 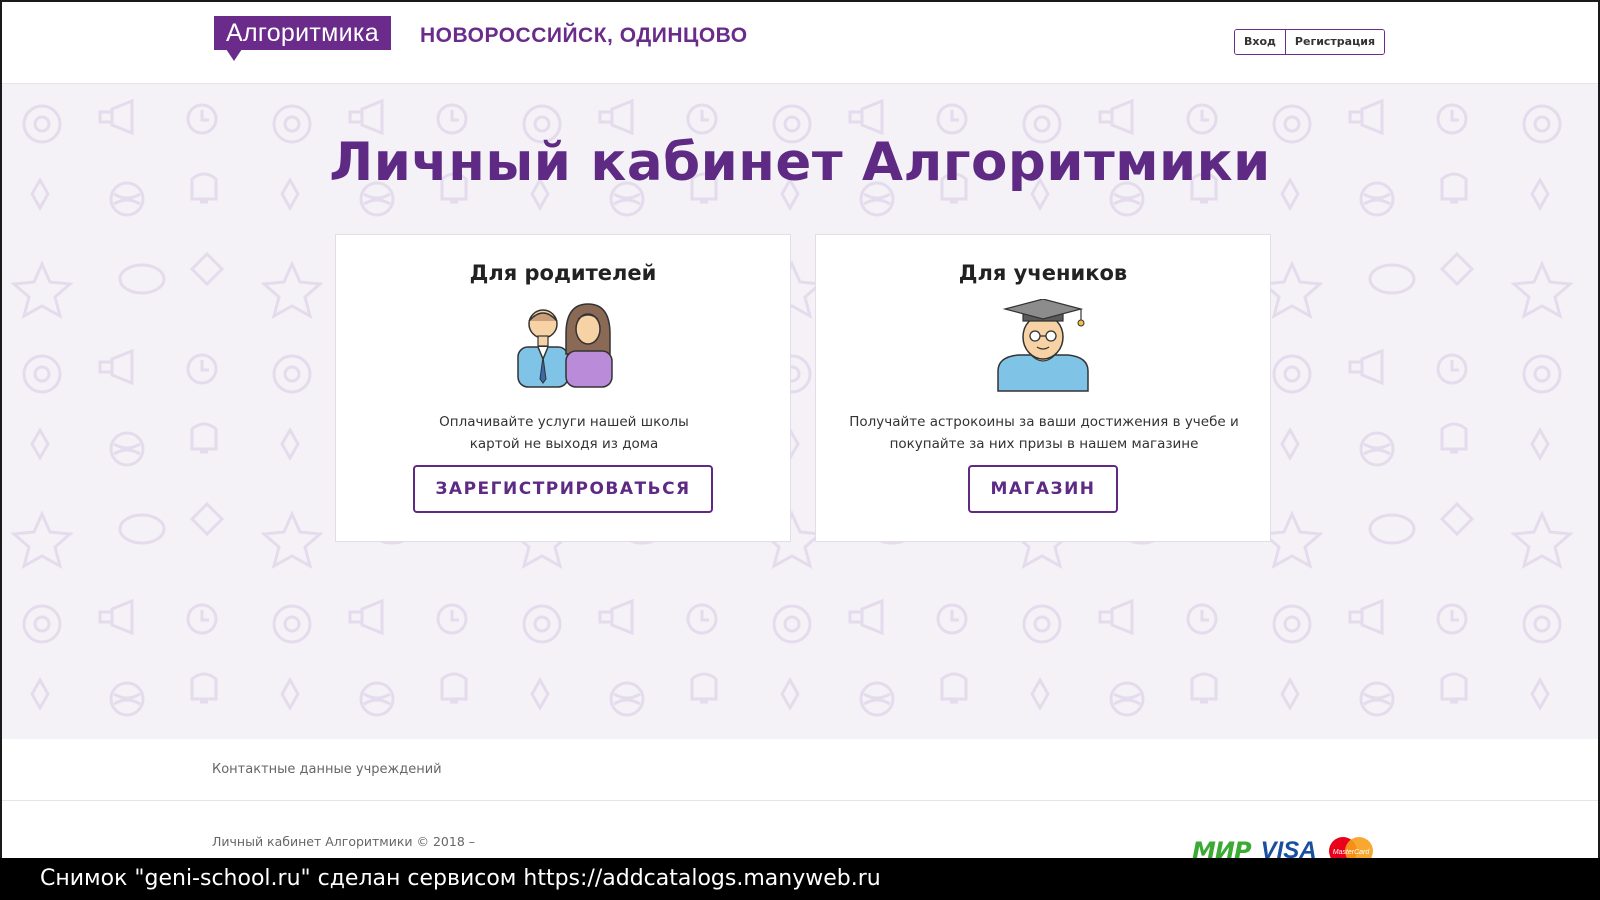 What do you see at coordinates (327, 769) in the screenshot?
I see `contacts-link: Контактные данные учреждений` at bounding box center [327, 769].